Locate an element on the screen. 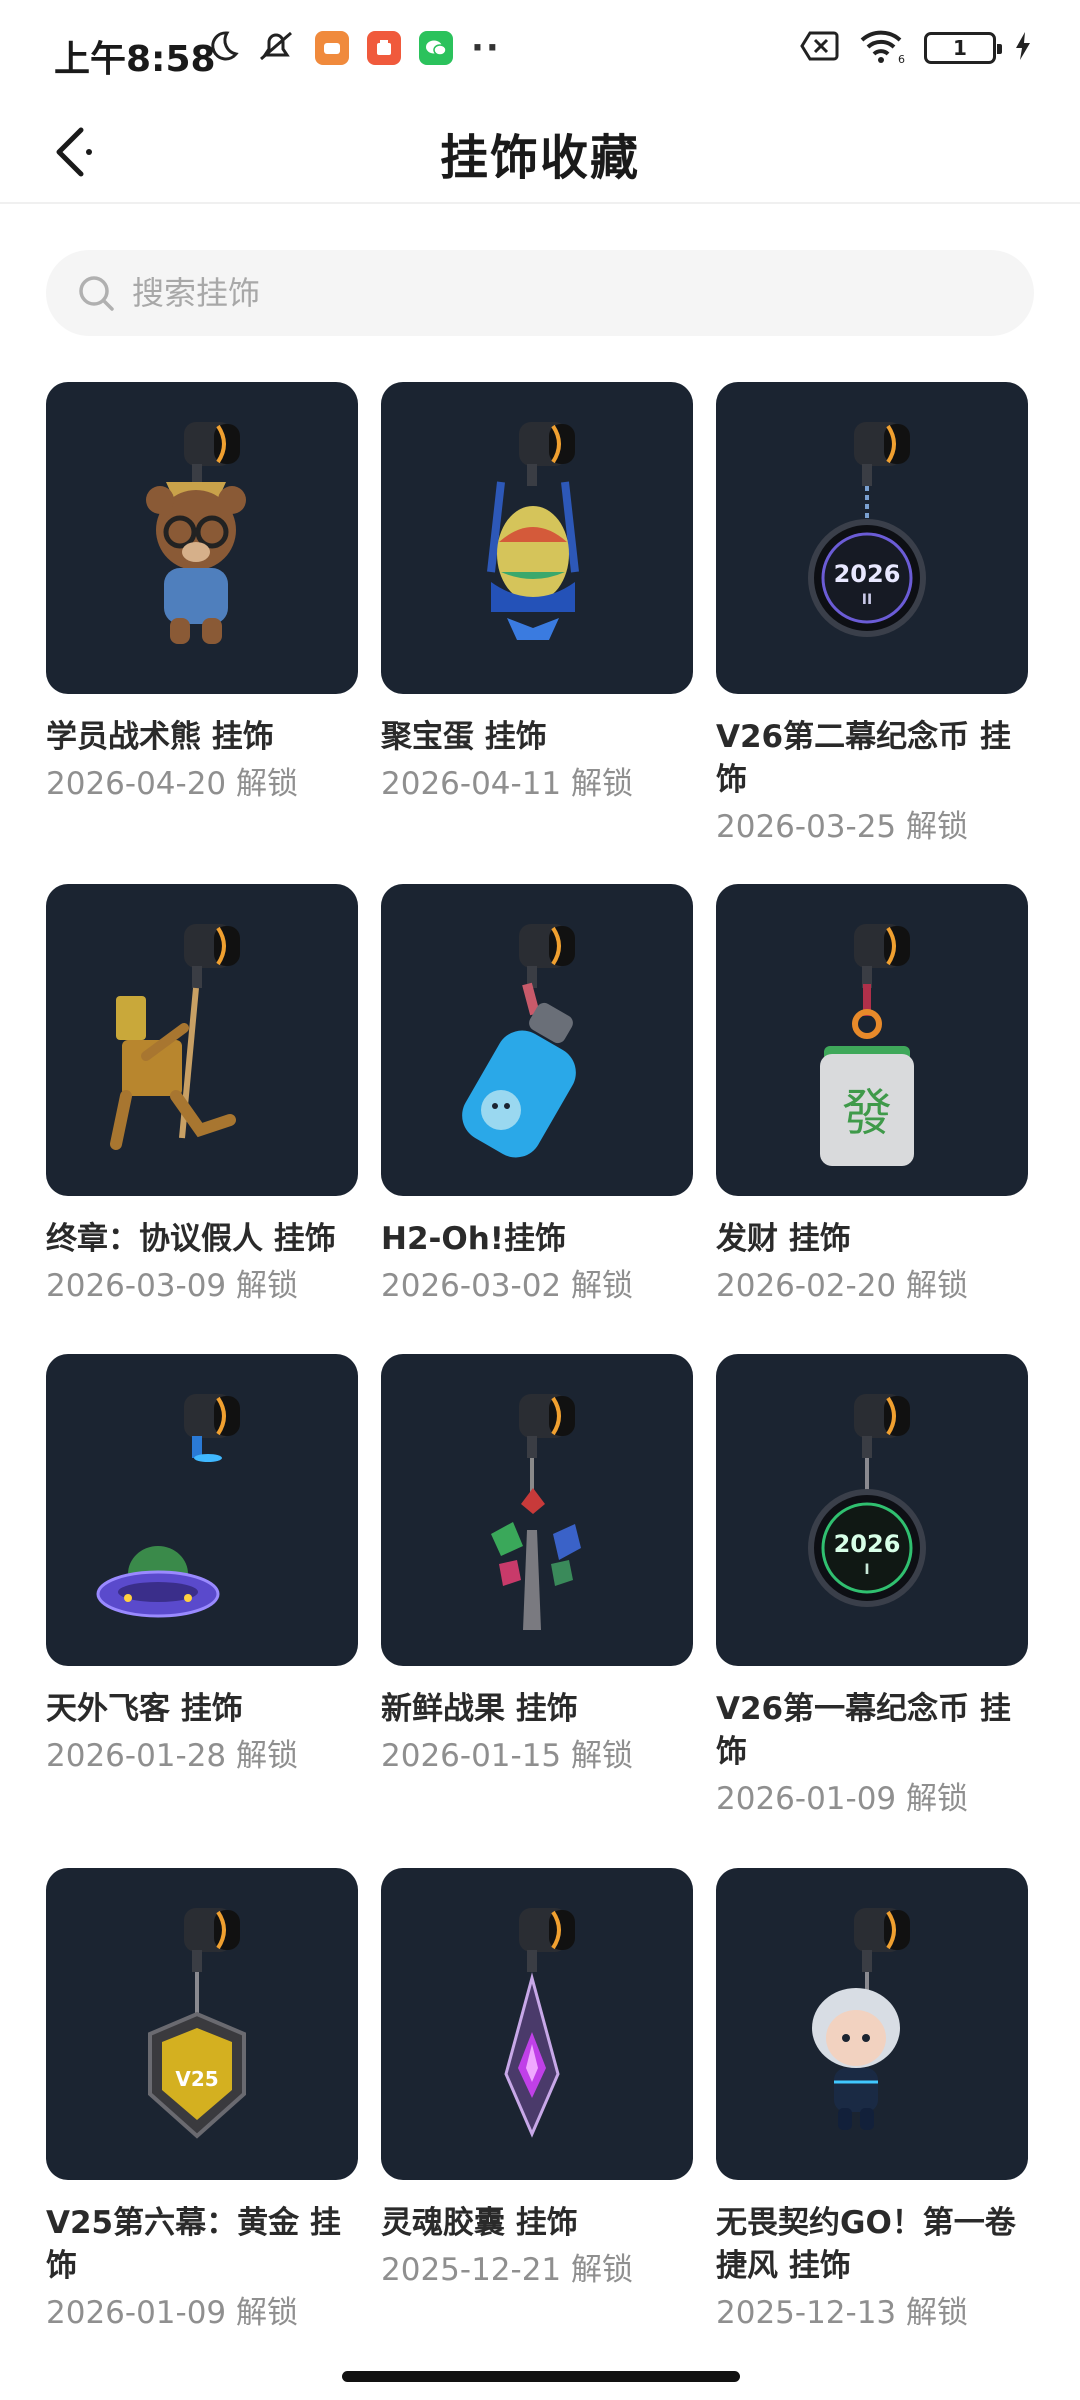 This screenshot has width=1080, height=2400. unlock-date: 2025-12-21 解锁 is located at coordinates (507, 2270).